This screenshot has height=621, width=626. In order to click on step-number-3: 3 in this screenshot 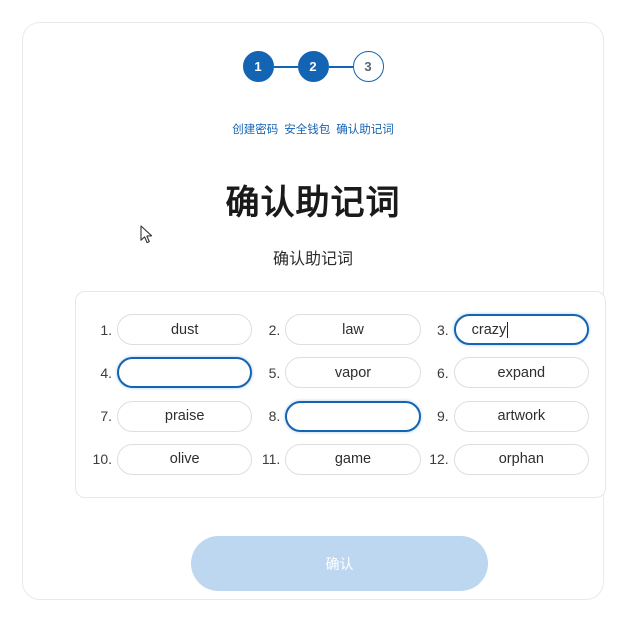, I will do `click(368, 66)`.